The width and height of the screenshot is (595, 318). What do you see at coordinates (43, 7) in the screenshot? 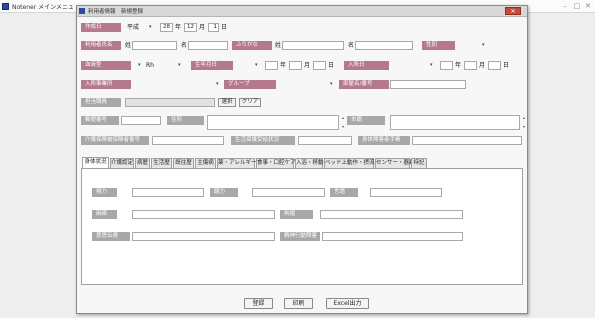
I see `main-window-title: Notener メインメニュ` at bounding box center [43, 7].